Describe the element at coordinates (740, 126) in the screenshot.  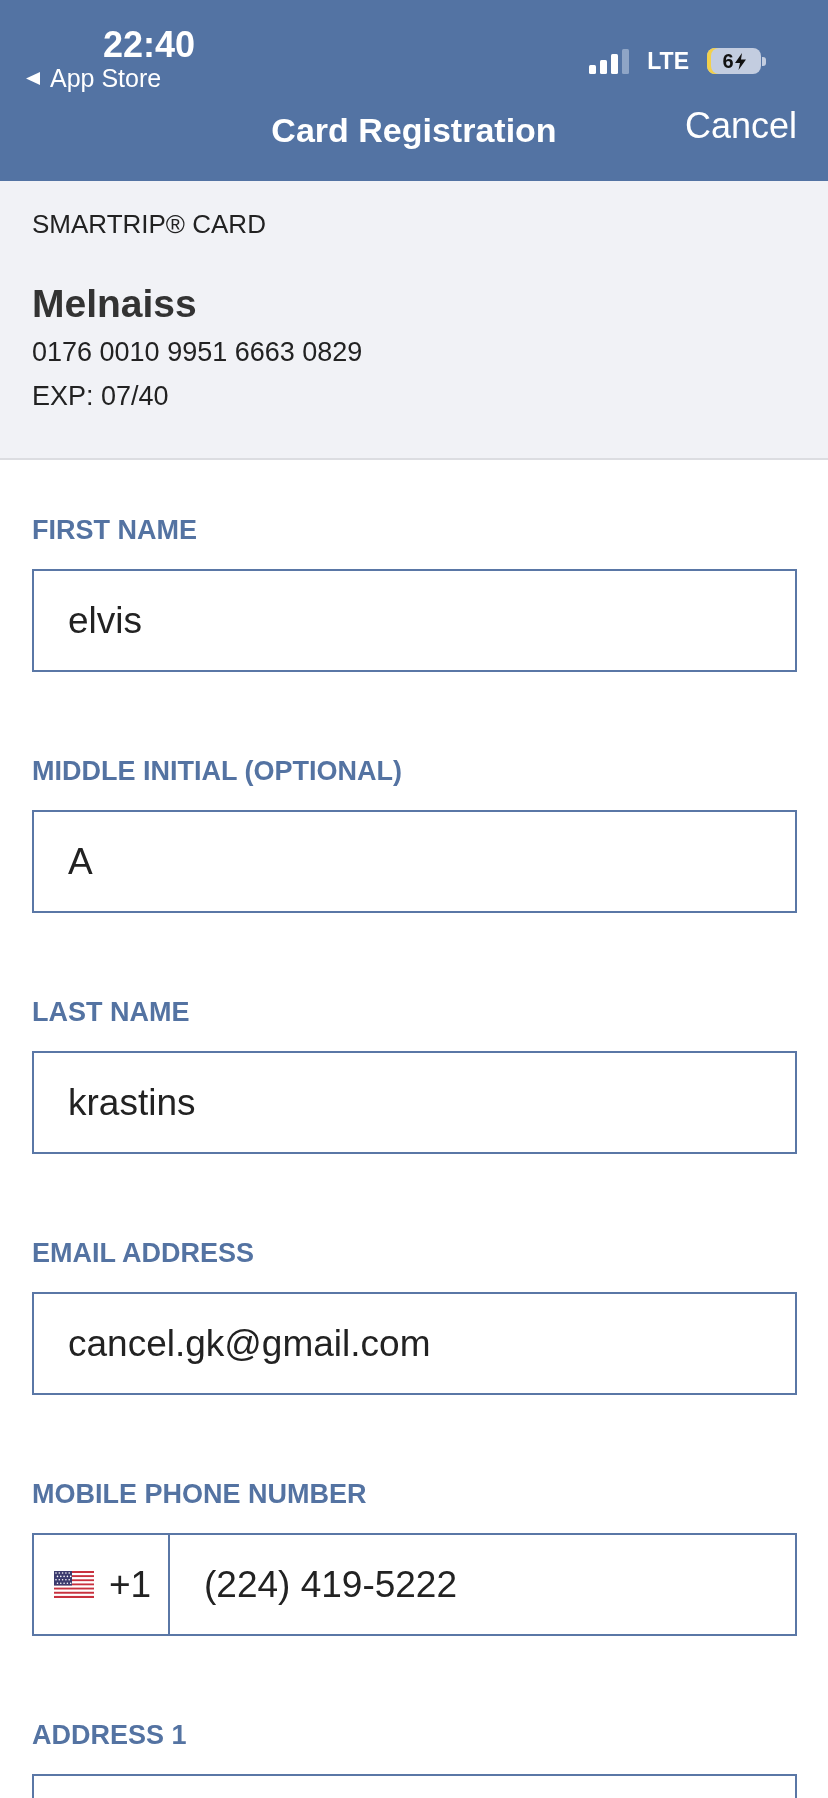
I see `cancel-button: Cancel` at that location.